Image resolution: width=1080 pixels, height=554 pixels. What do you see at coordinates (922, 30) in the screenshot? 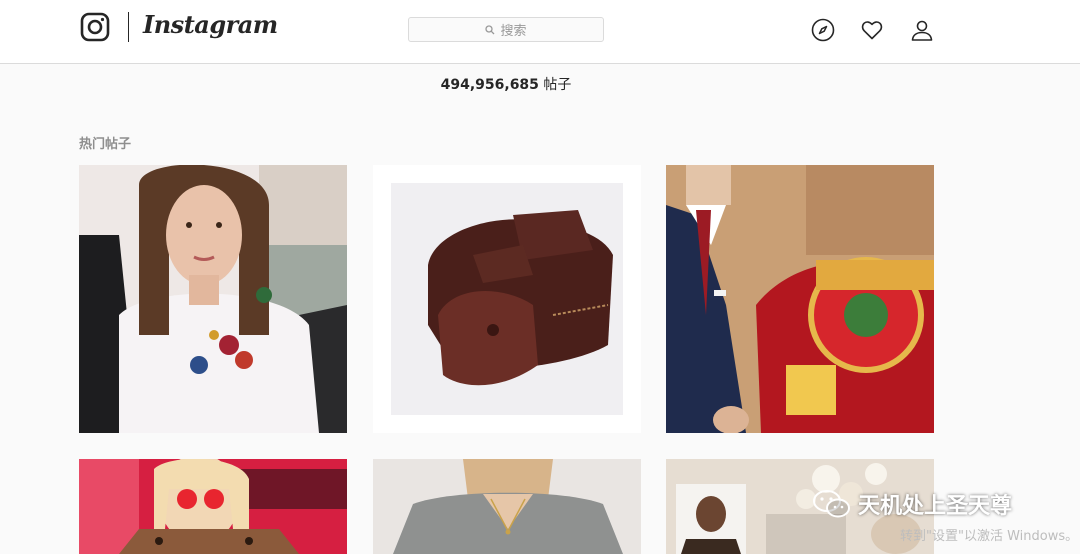
I see `profile-icon` at bounding box center [922, 30].